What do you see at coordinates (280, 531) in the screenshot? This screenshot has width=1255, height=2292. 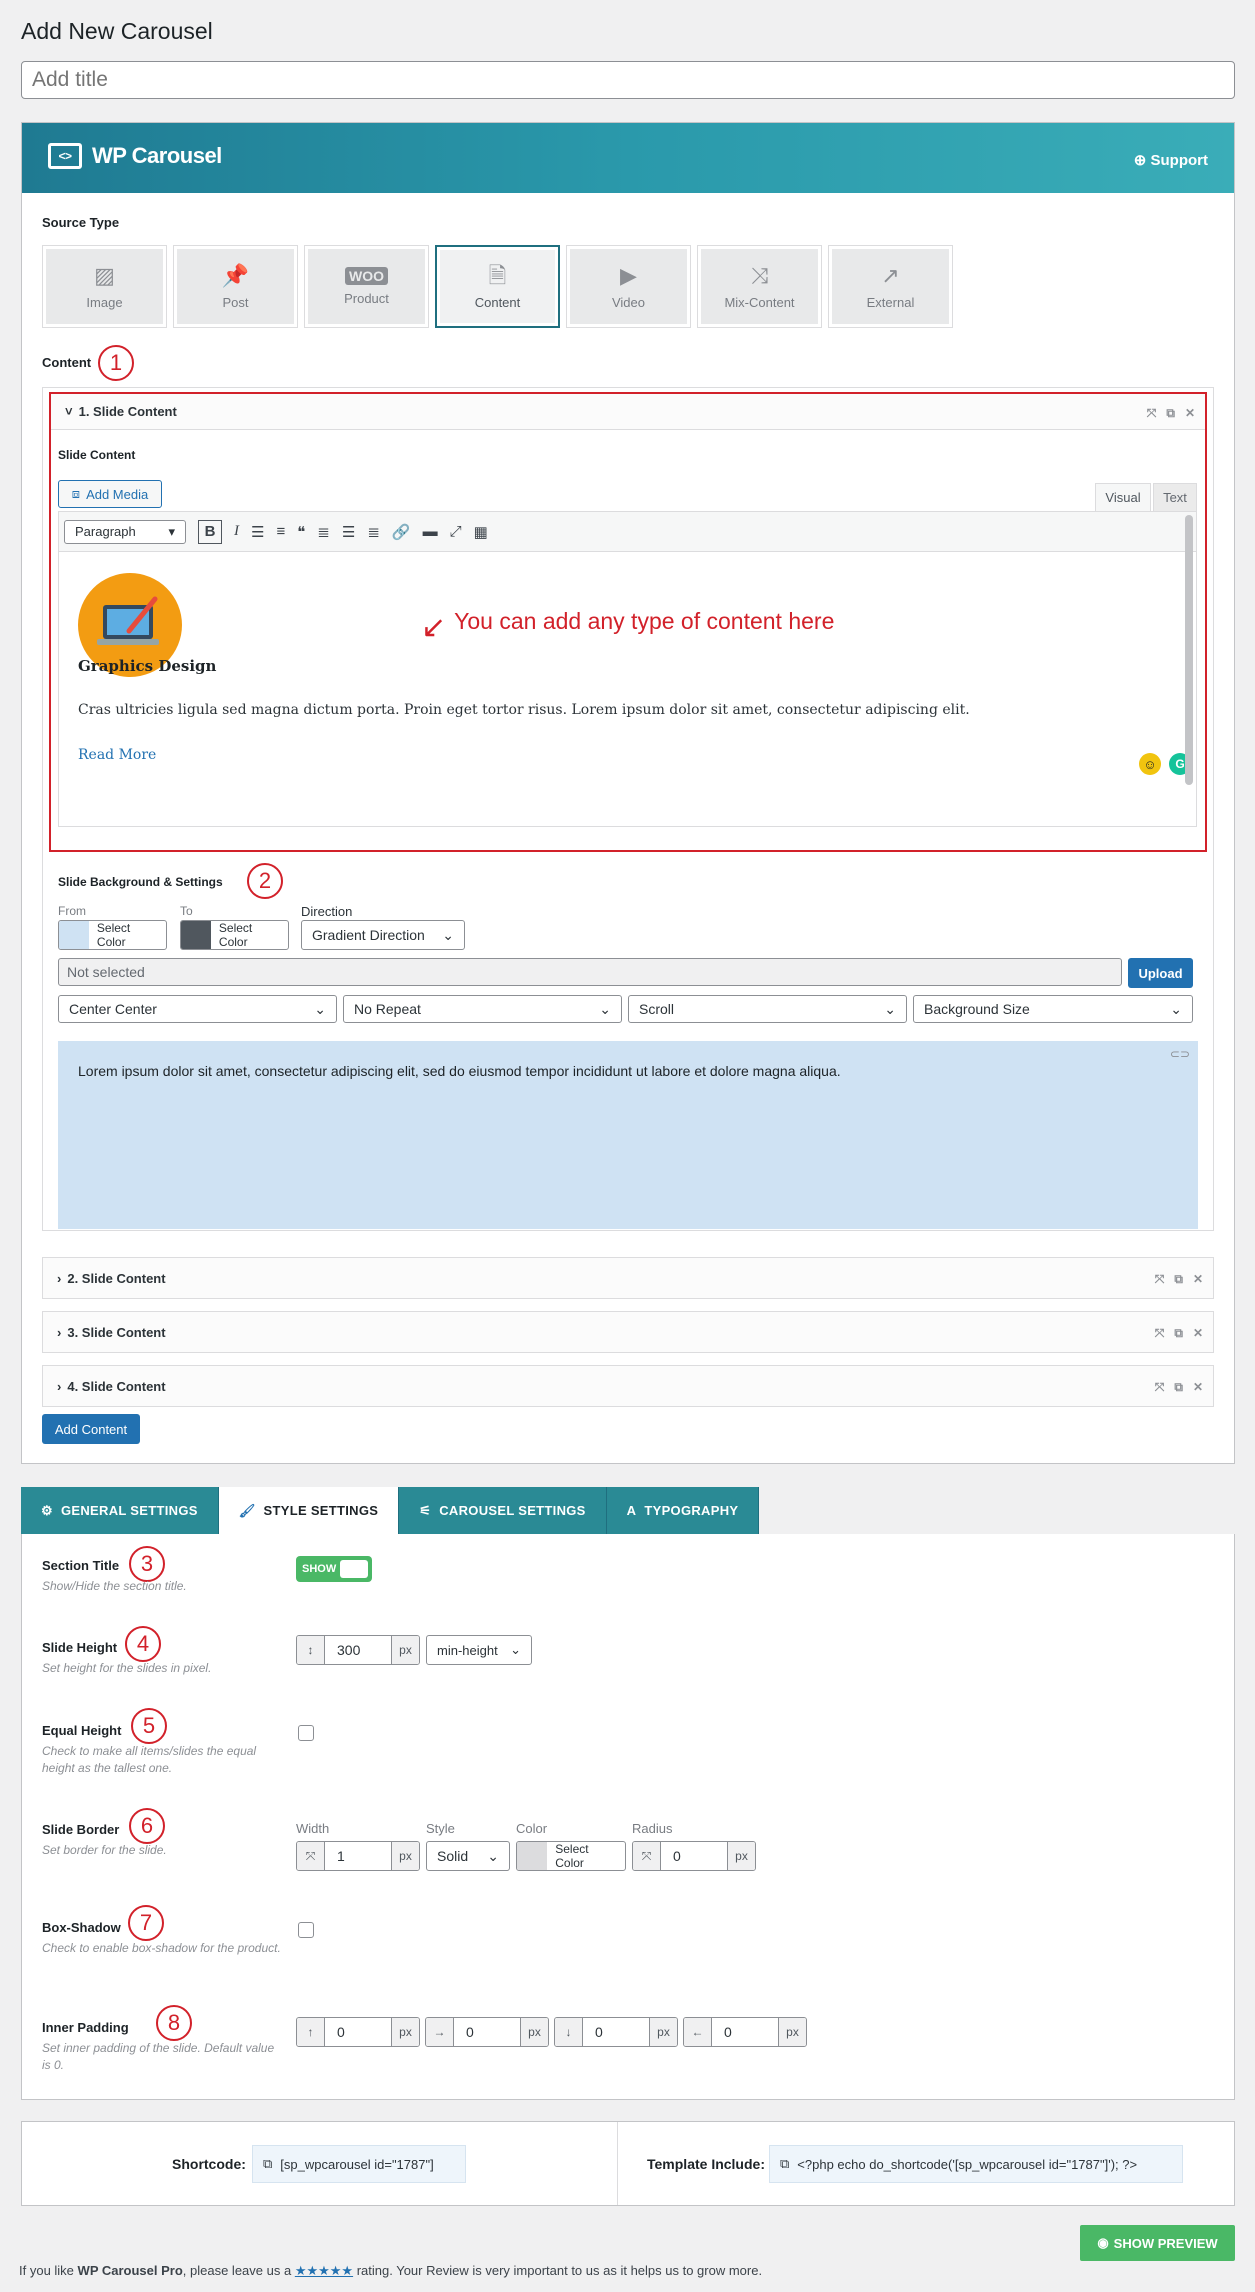 I see `numbered-list-icon: ≡` at bounding box center [280, 531].